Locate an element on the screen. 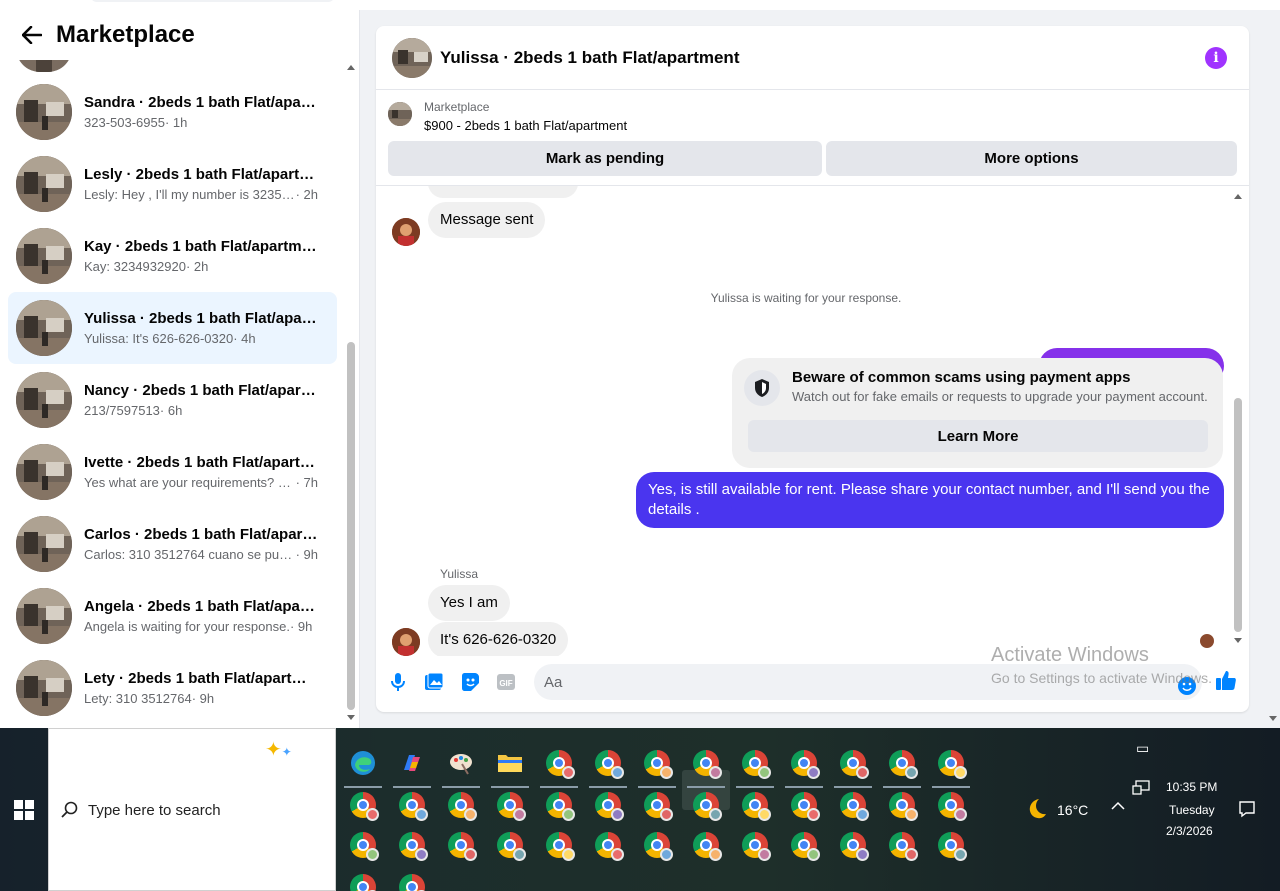 This screenshot has width=1280, height=891. chevron-up-icon is located at coordinates (1118, 806).